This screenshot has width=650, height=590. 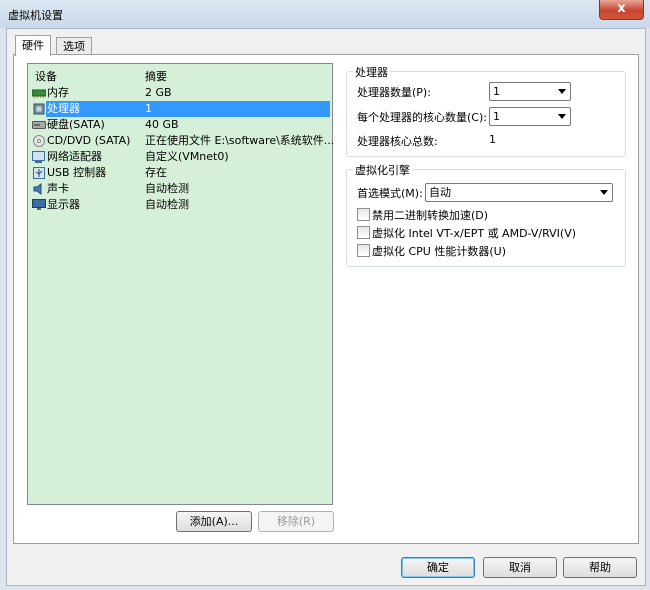 What do you see at coordinates (394, 92) in the screenshot?
I see `processor-count-label: 处理器数量(P):` at bounding box center [394, 92].